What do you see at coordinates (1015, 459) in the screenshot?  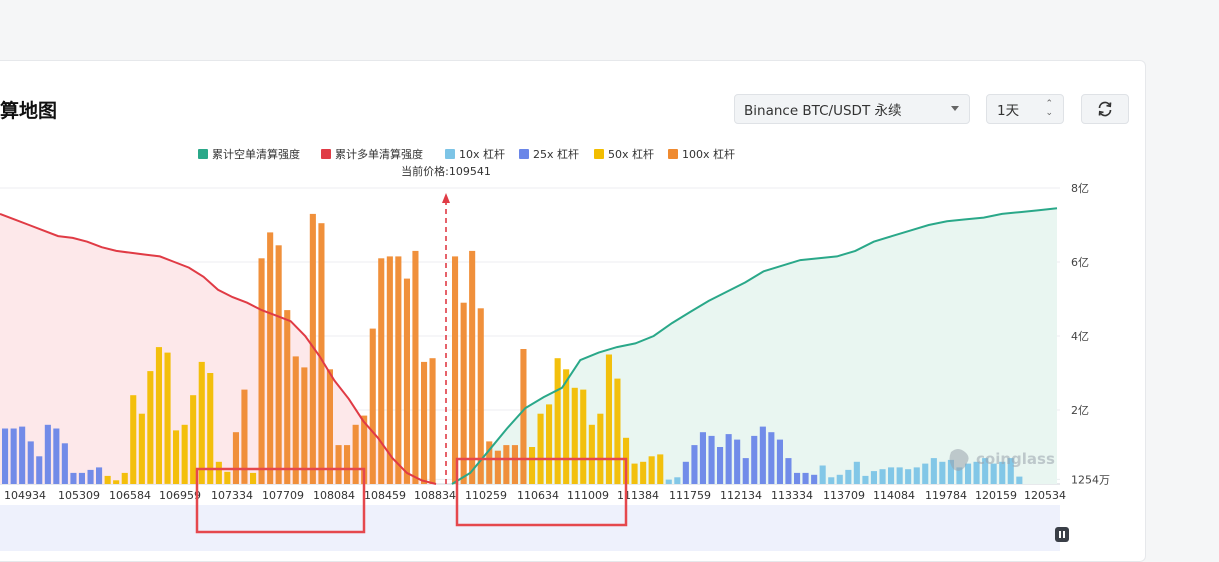 I see `coinglass-watermark: coinglass` at bounding box center [1015, 459].